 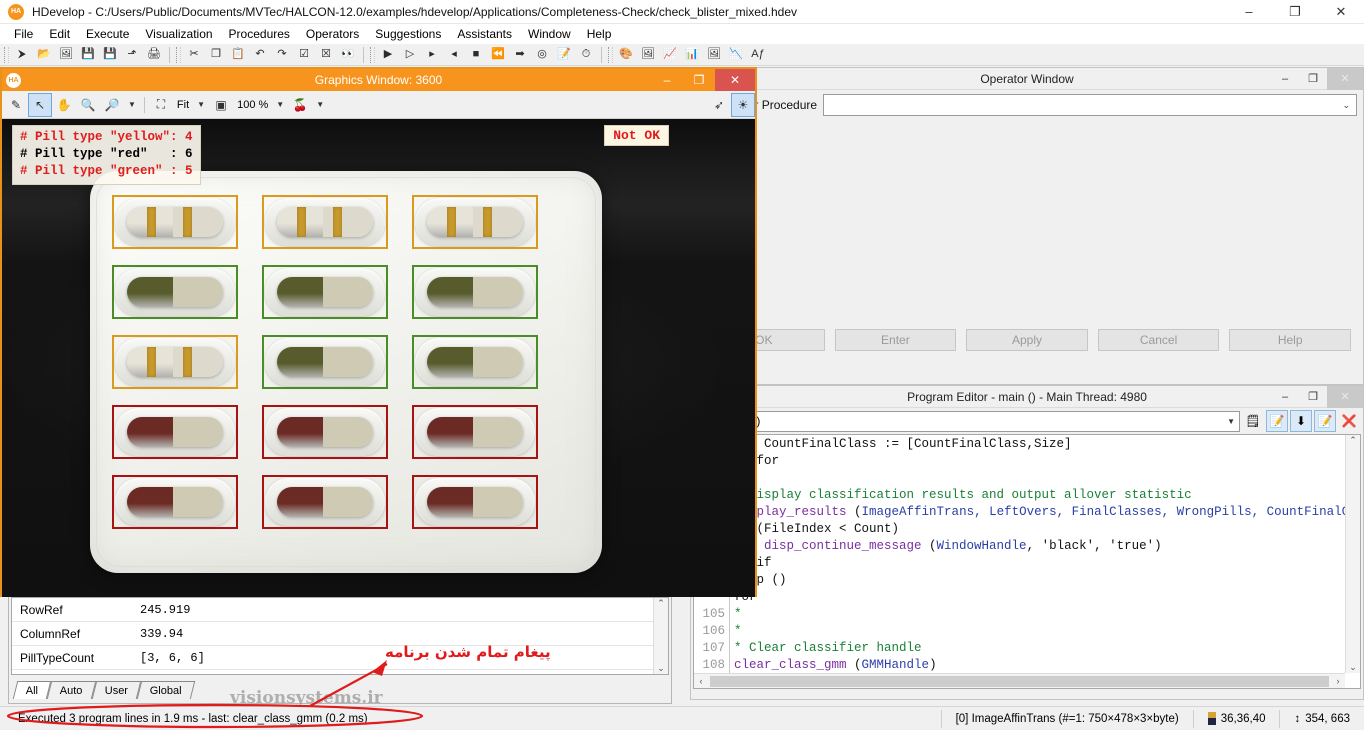 What do you see at coordinates (1349, 421) in the screenshot?
I see `delete-procedure-icon: ❌` at bounding box center [1349, 421].